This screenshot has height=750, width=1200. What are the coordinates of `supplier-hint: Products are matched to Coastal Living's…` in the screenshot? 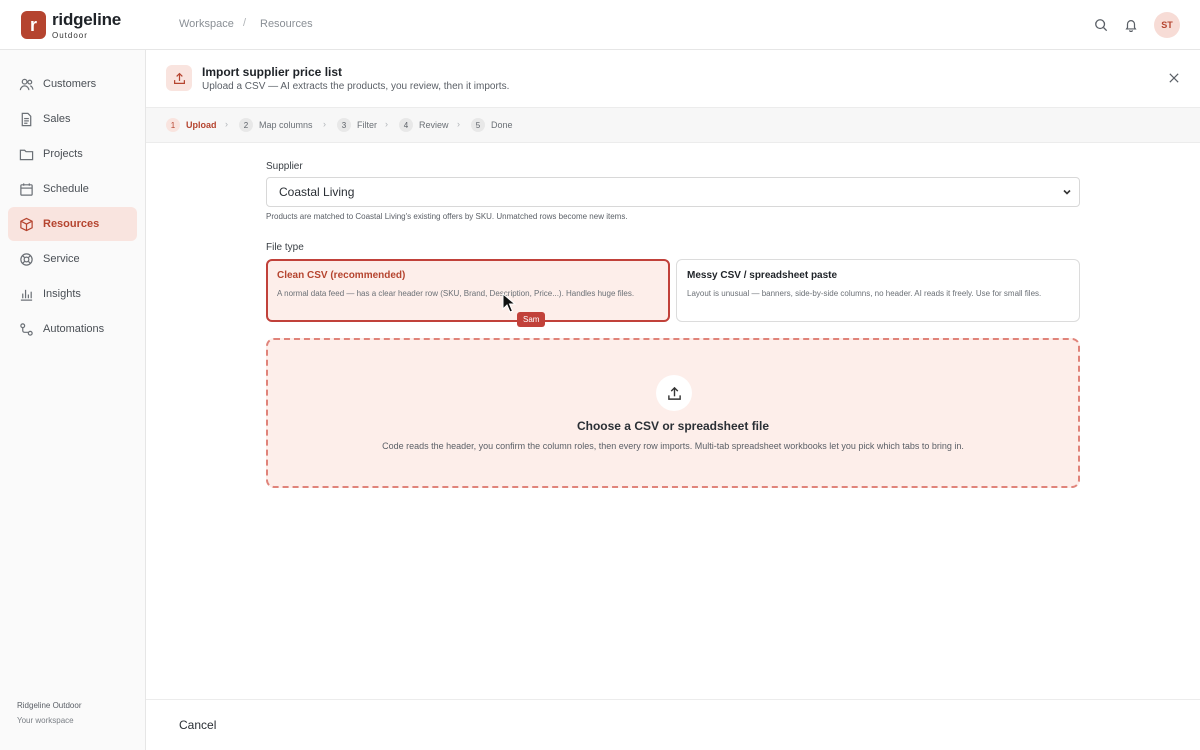 It's located at (447, 216).